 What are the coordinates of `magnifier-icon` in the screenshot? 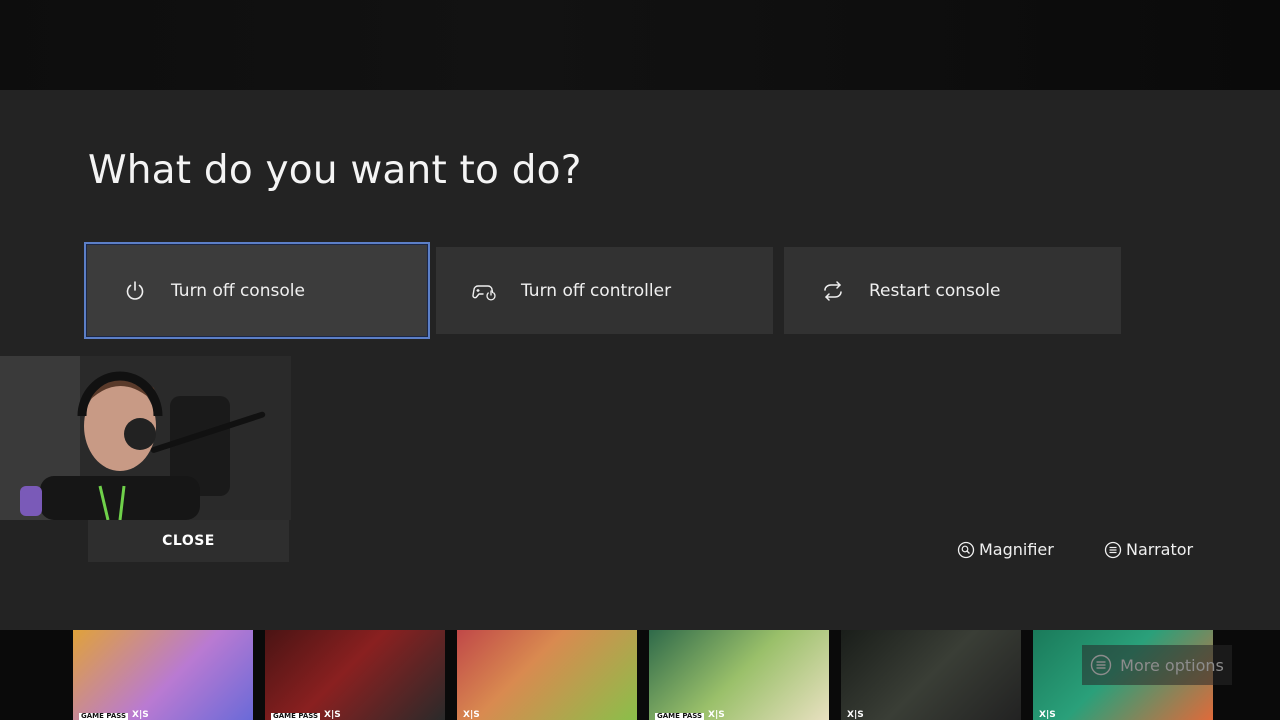 It's located at (966, 550).